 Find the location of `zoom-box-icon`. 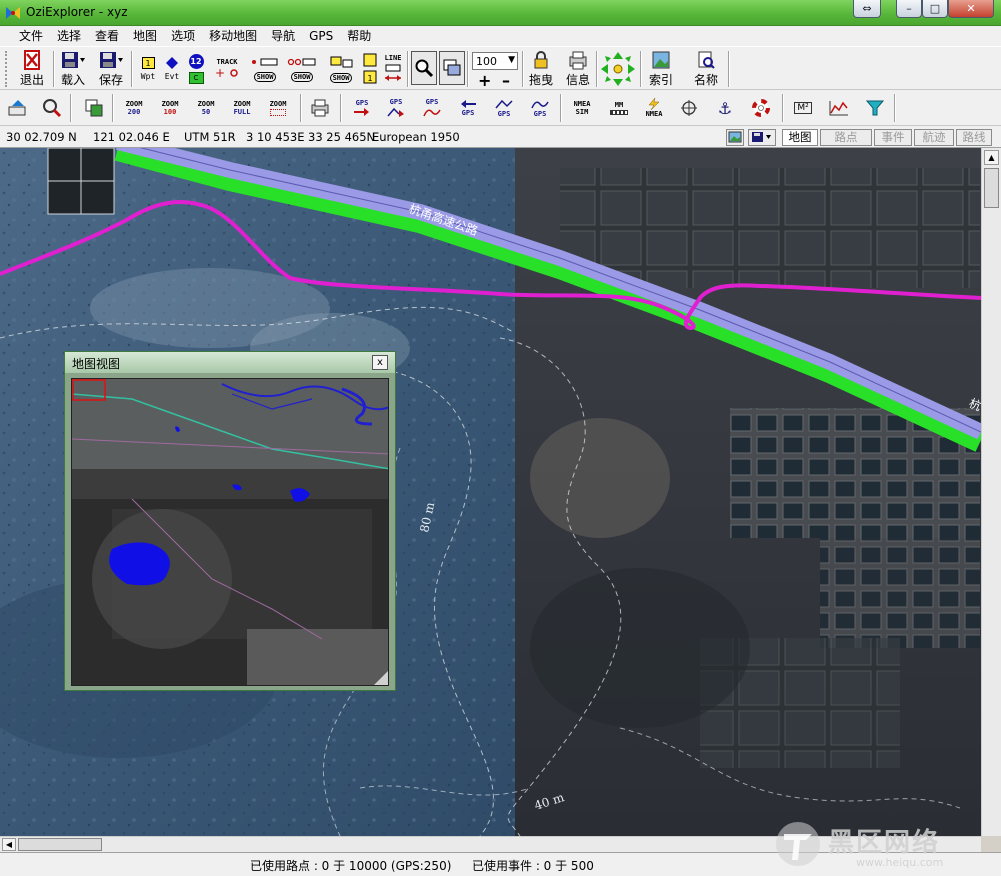

zoom-box-icon is located at coordinates (278, 112).